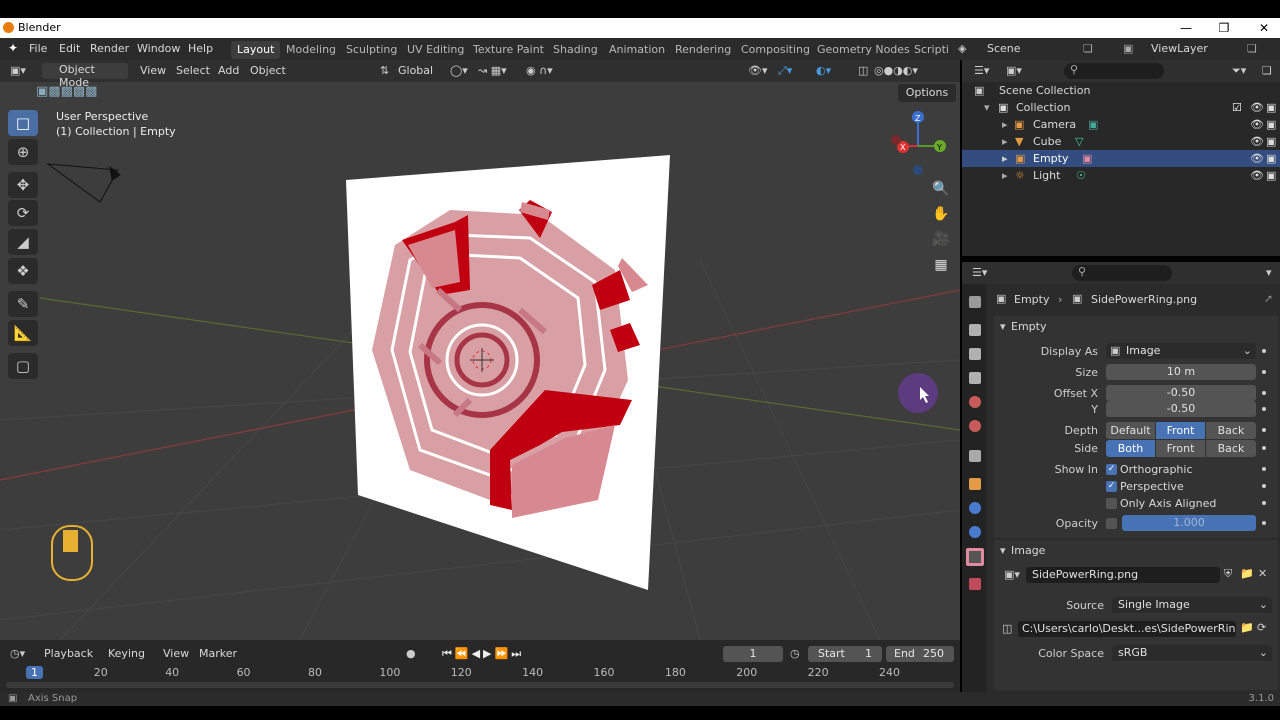 The image size is (1280, 720). What do you see at coordinates (979, 272) in the screenshot?
I see `properties-editor-type-icon: ☰▾` at bounding box center [979, 272].